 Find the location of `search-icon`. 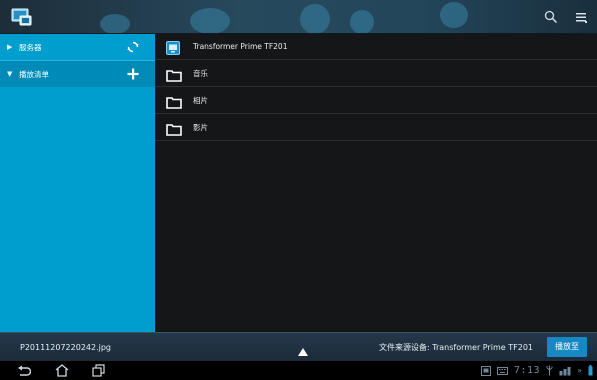

search-icon is located at coordinates (551, 17).